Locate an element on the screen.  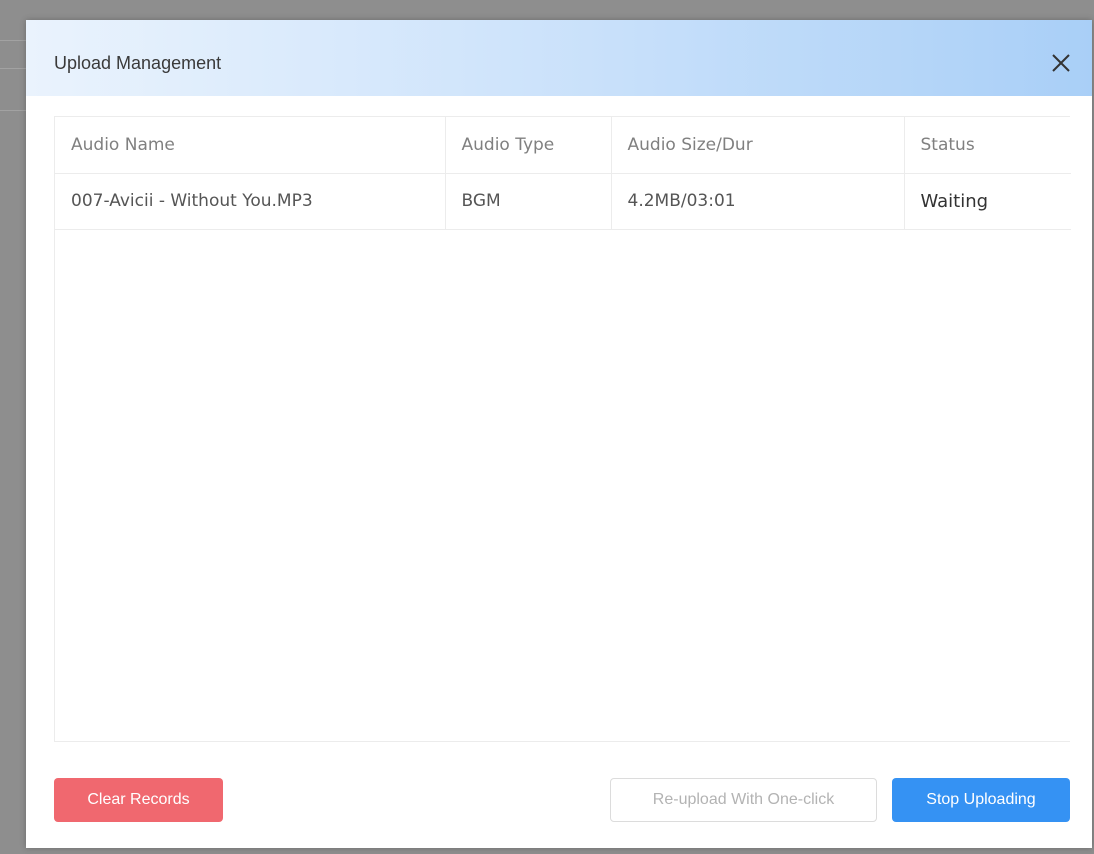
column-header-audio-name: Audio Name is located at coordinates (250, 145).